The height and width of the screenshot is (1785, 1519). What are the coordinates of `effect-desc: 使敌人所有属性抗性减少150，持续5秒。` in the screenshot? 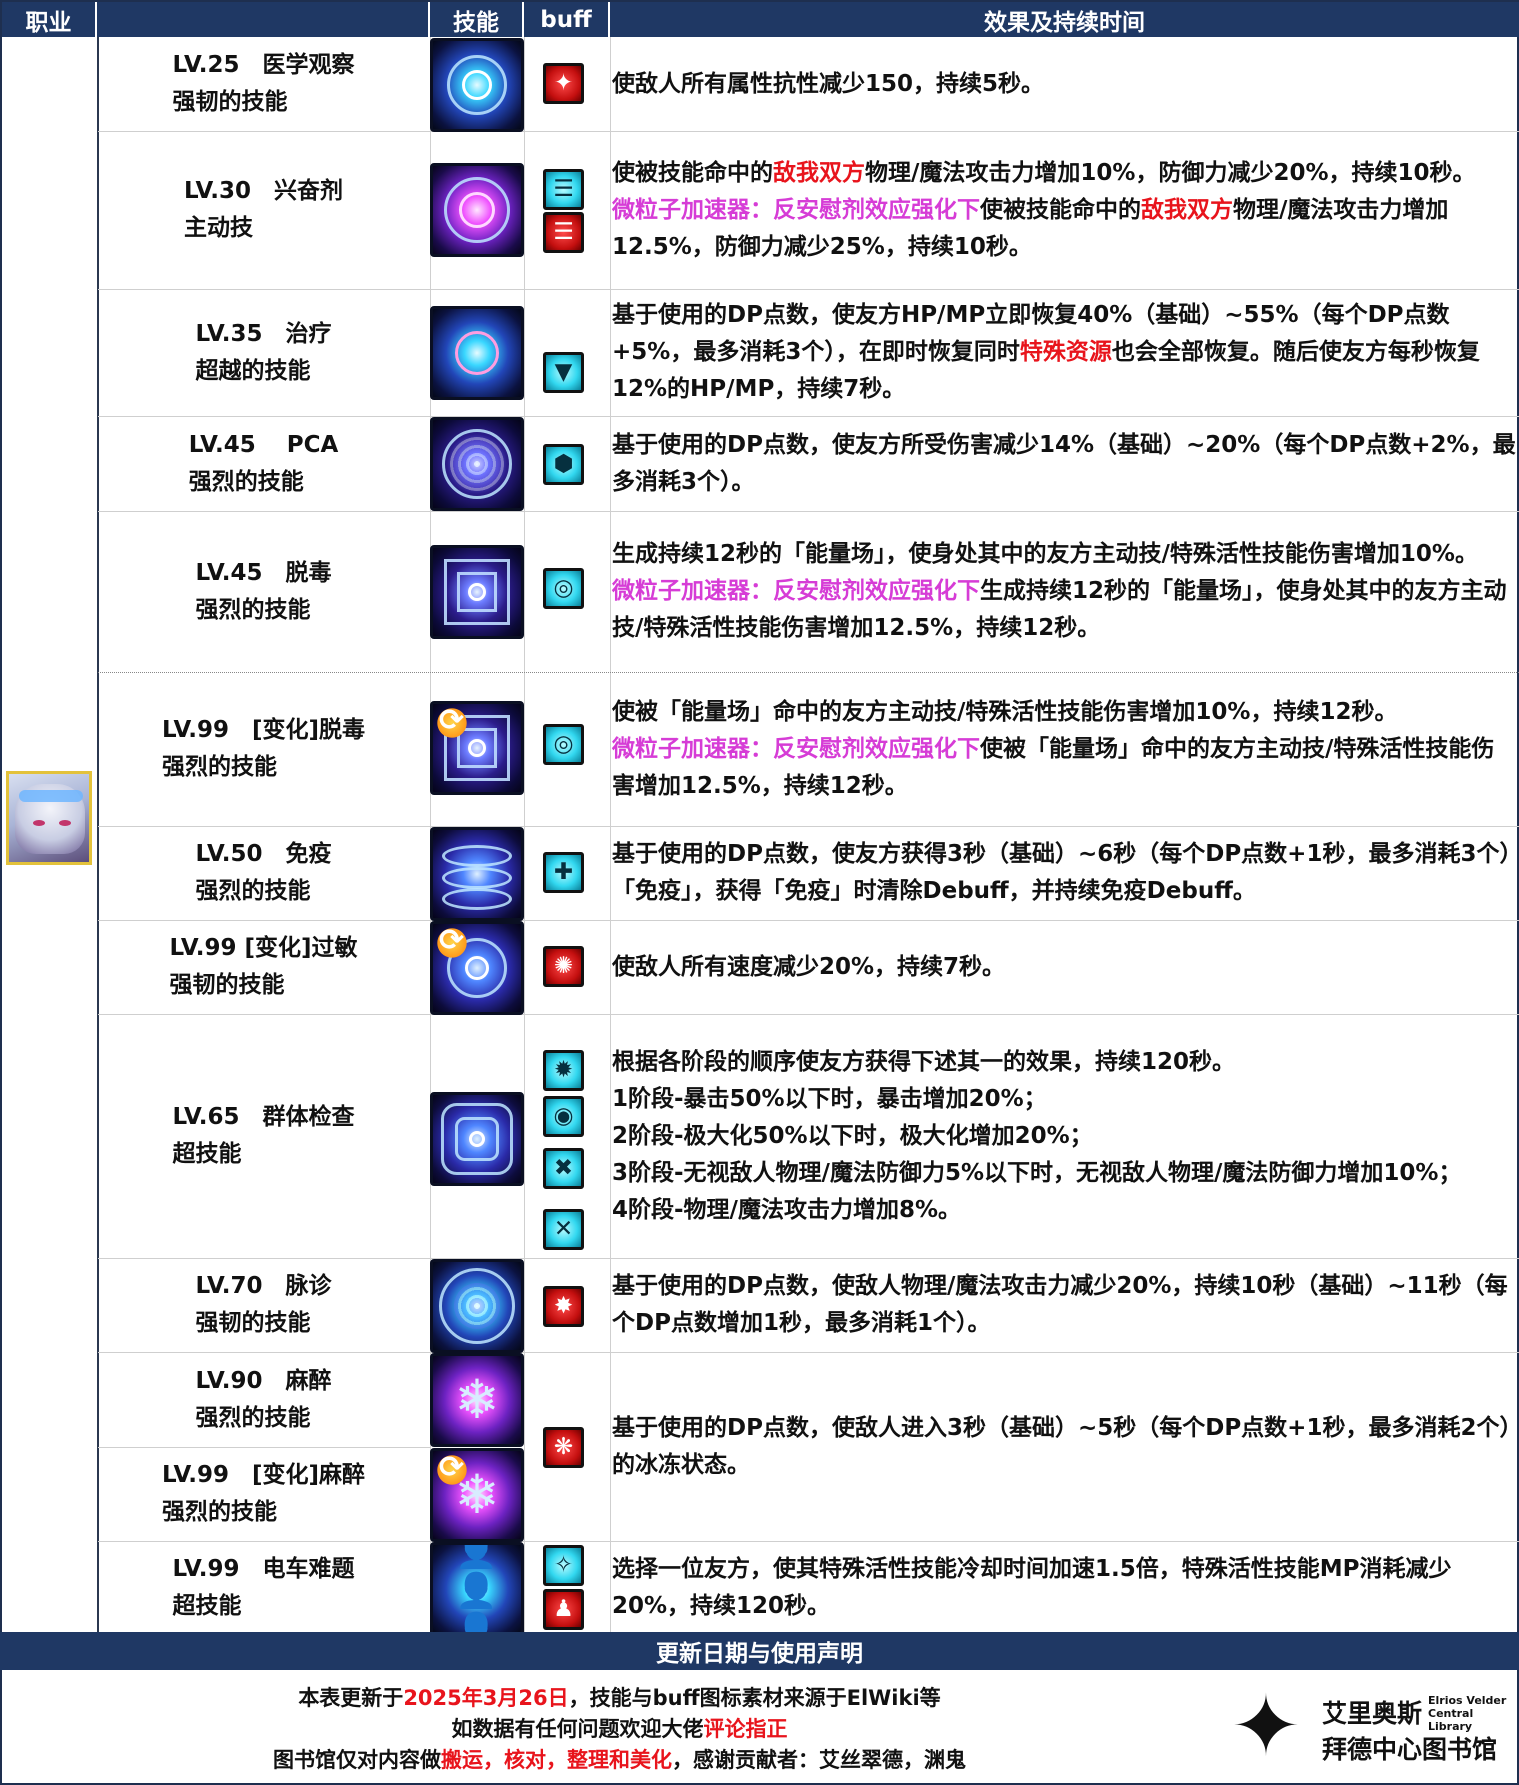 It's located at (828, 83).